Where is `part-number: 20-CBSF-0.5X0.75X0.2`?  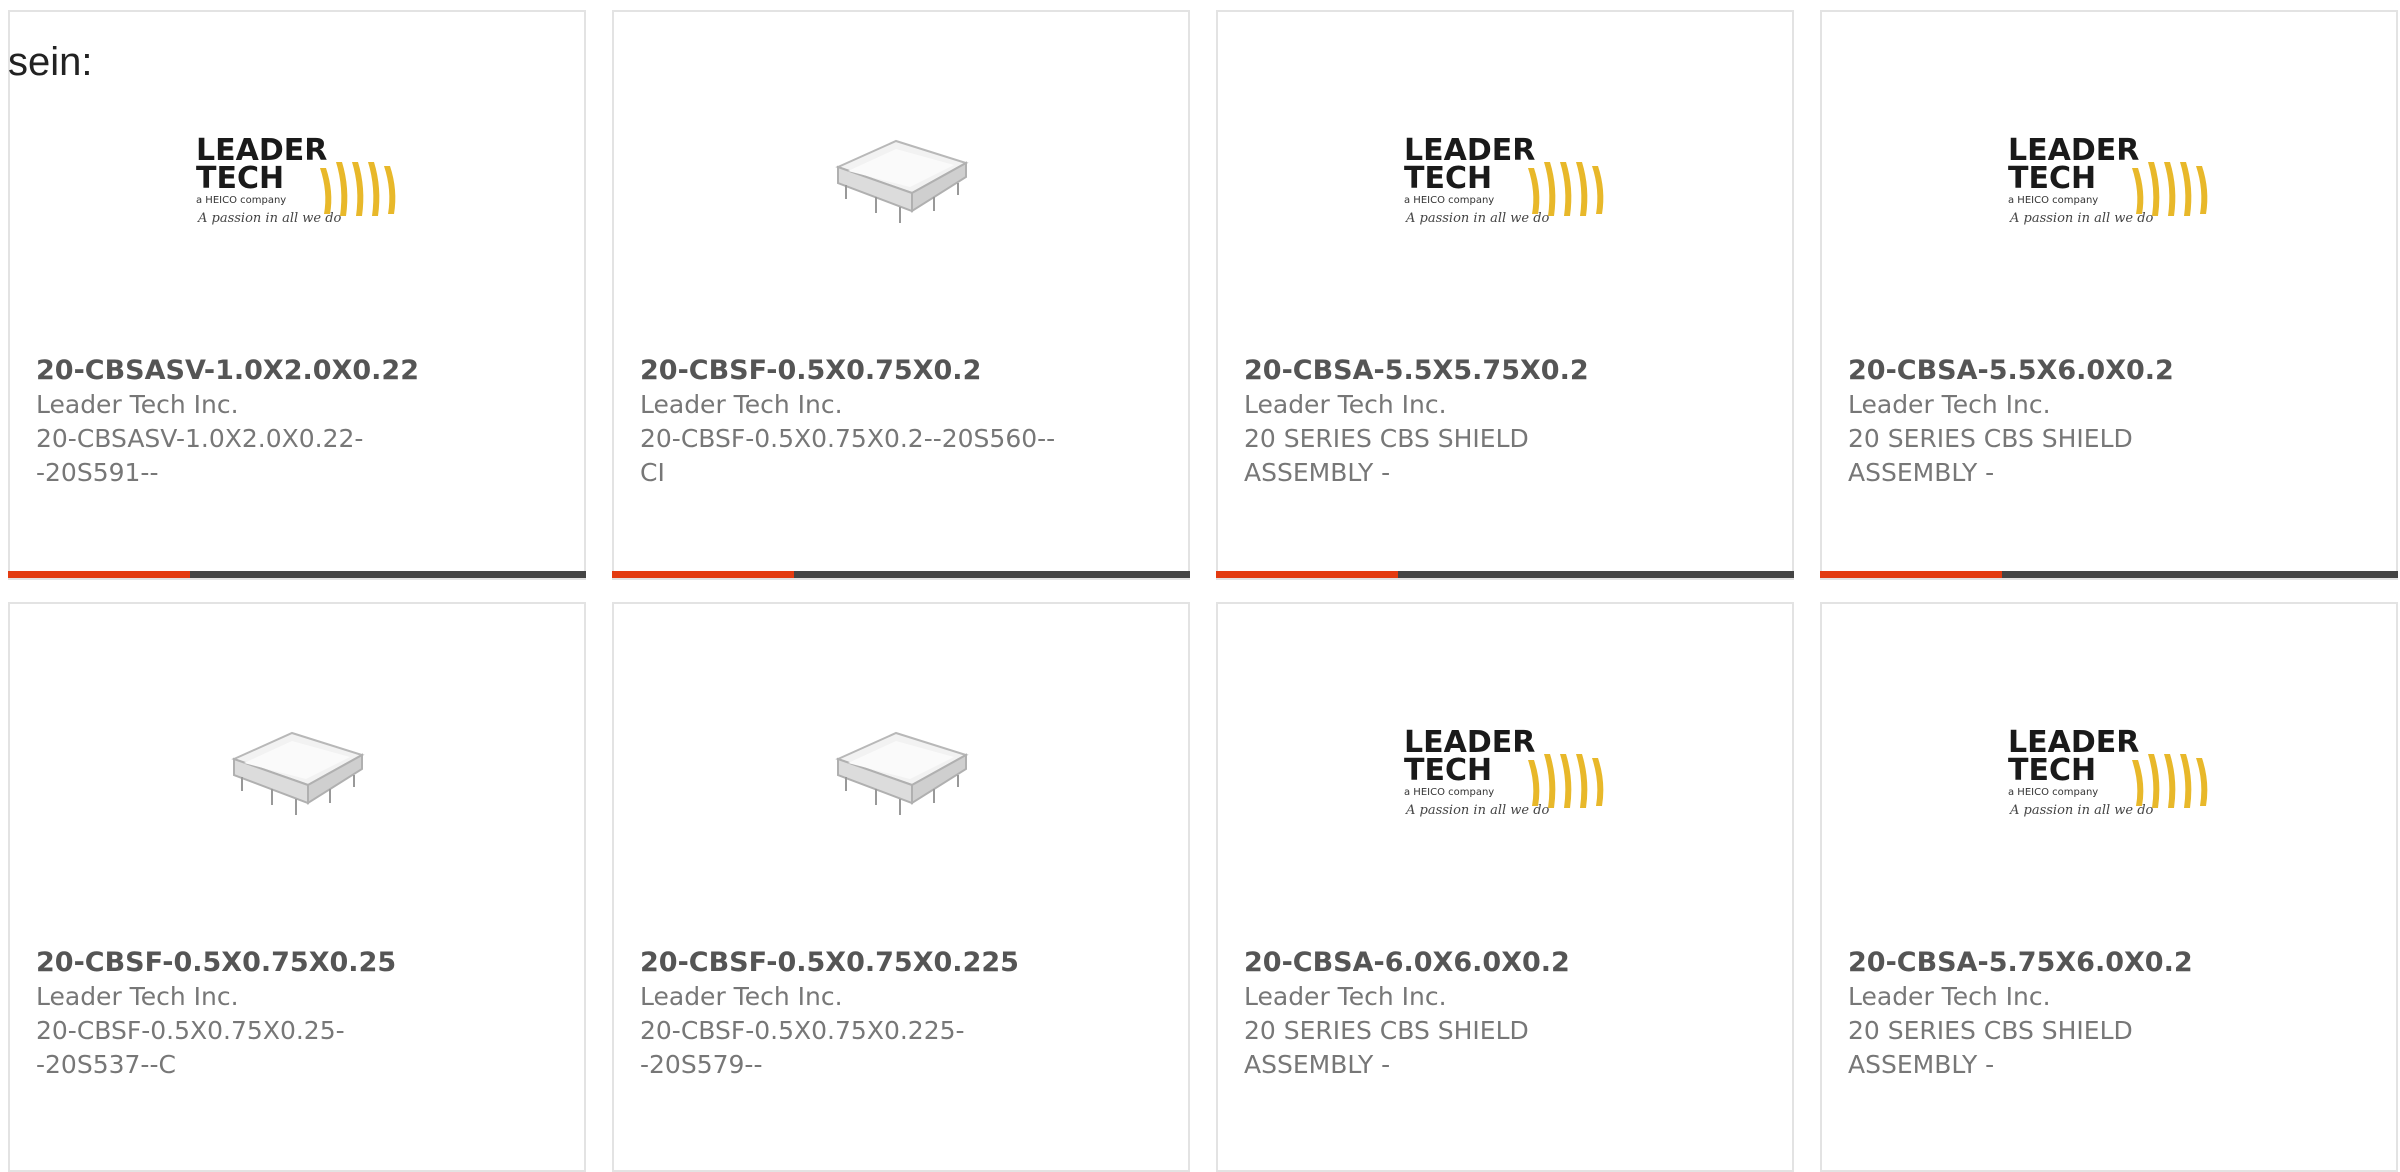
part-number: 20-CBSF-0.5X0.75X0.2 is located at coordinates (850, 371).